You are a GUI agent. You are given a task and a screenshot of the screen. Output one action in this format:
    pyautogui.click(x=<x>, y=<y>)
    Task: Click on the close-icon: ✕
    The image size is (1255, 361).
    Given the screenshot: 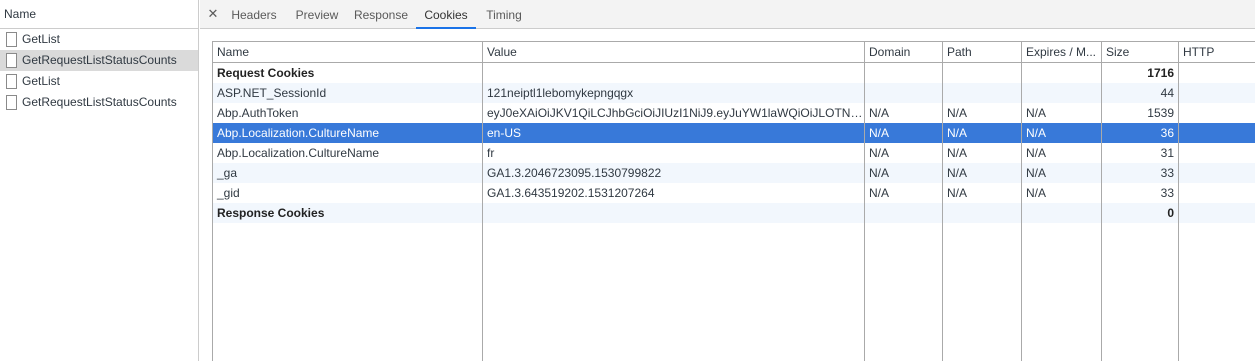 What is the action you would take?
    pyautogui.click(x=213, y=14)
    